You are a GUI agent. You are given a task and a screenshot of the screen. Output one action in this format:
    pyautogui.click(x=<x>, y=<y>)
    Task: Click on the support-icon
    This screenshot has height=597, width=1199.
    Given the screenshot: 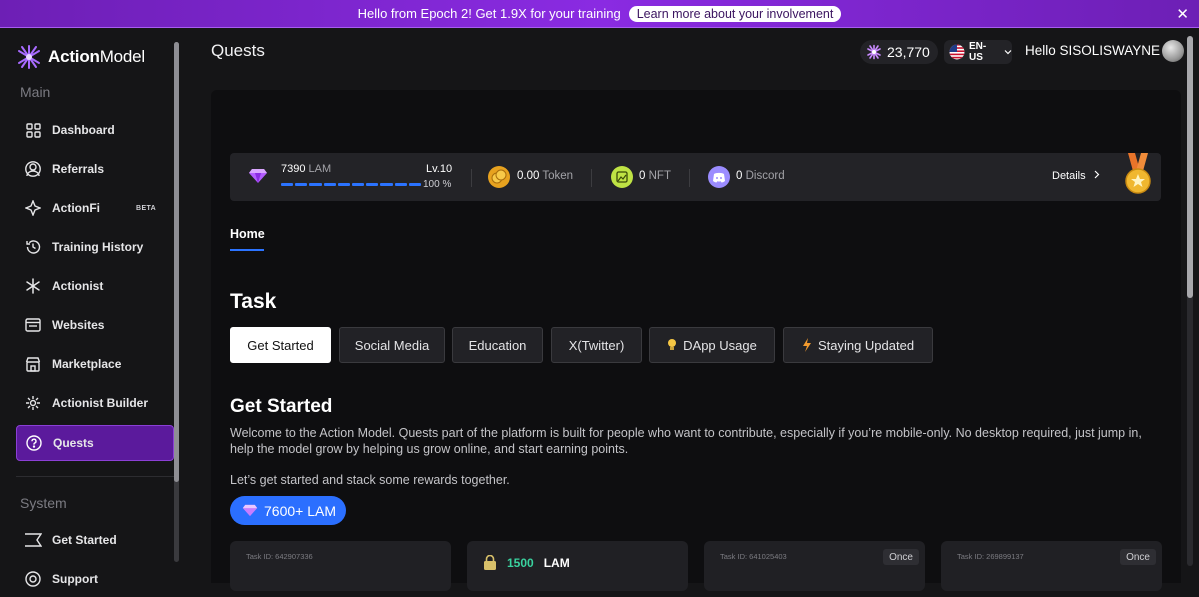 What is the action you would take?
    pyautogui.click(x=33, y=579)
    